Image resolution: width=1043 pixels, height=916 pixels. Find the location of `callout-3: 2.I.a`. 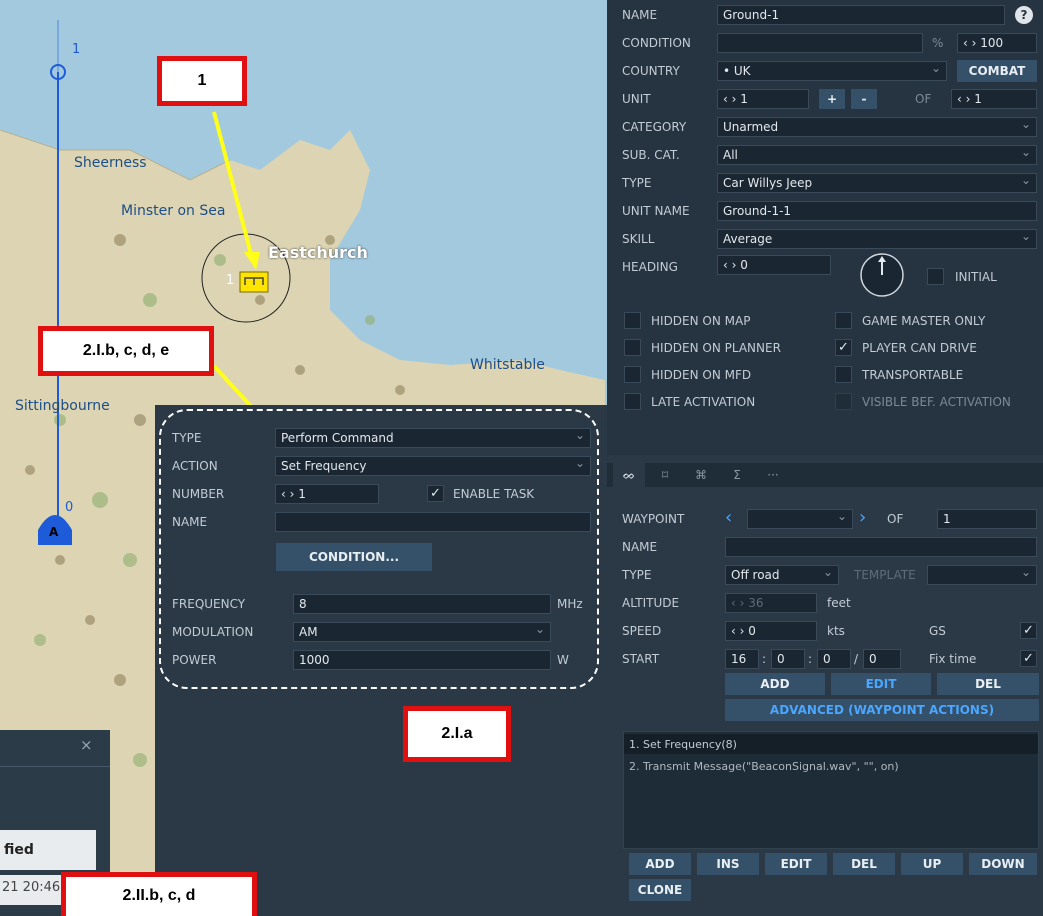

callout-3: 2.I.a is located at coordinates (457, 734).